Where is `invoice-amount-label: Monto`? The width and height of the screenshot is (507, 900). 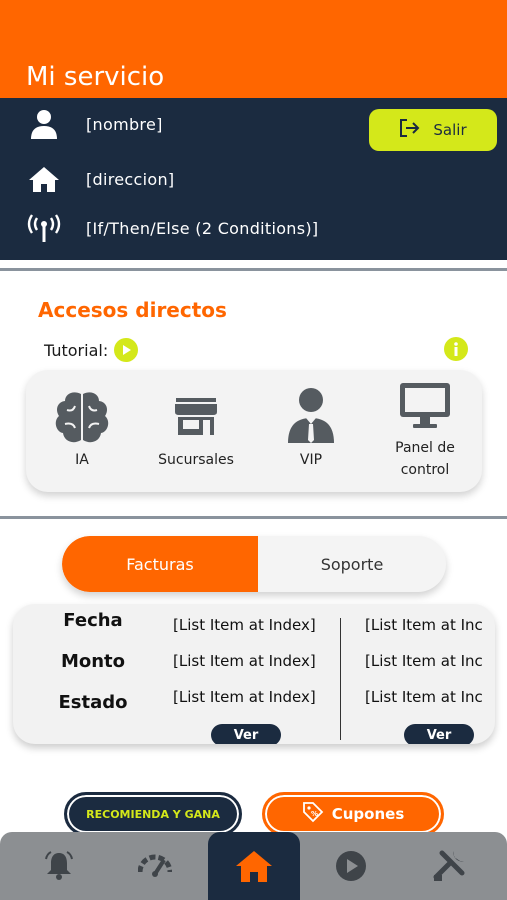 invoice-amount-label: Monto is located at coordinates (93, 661).